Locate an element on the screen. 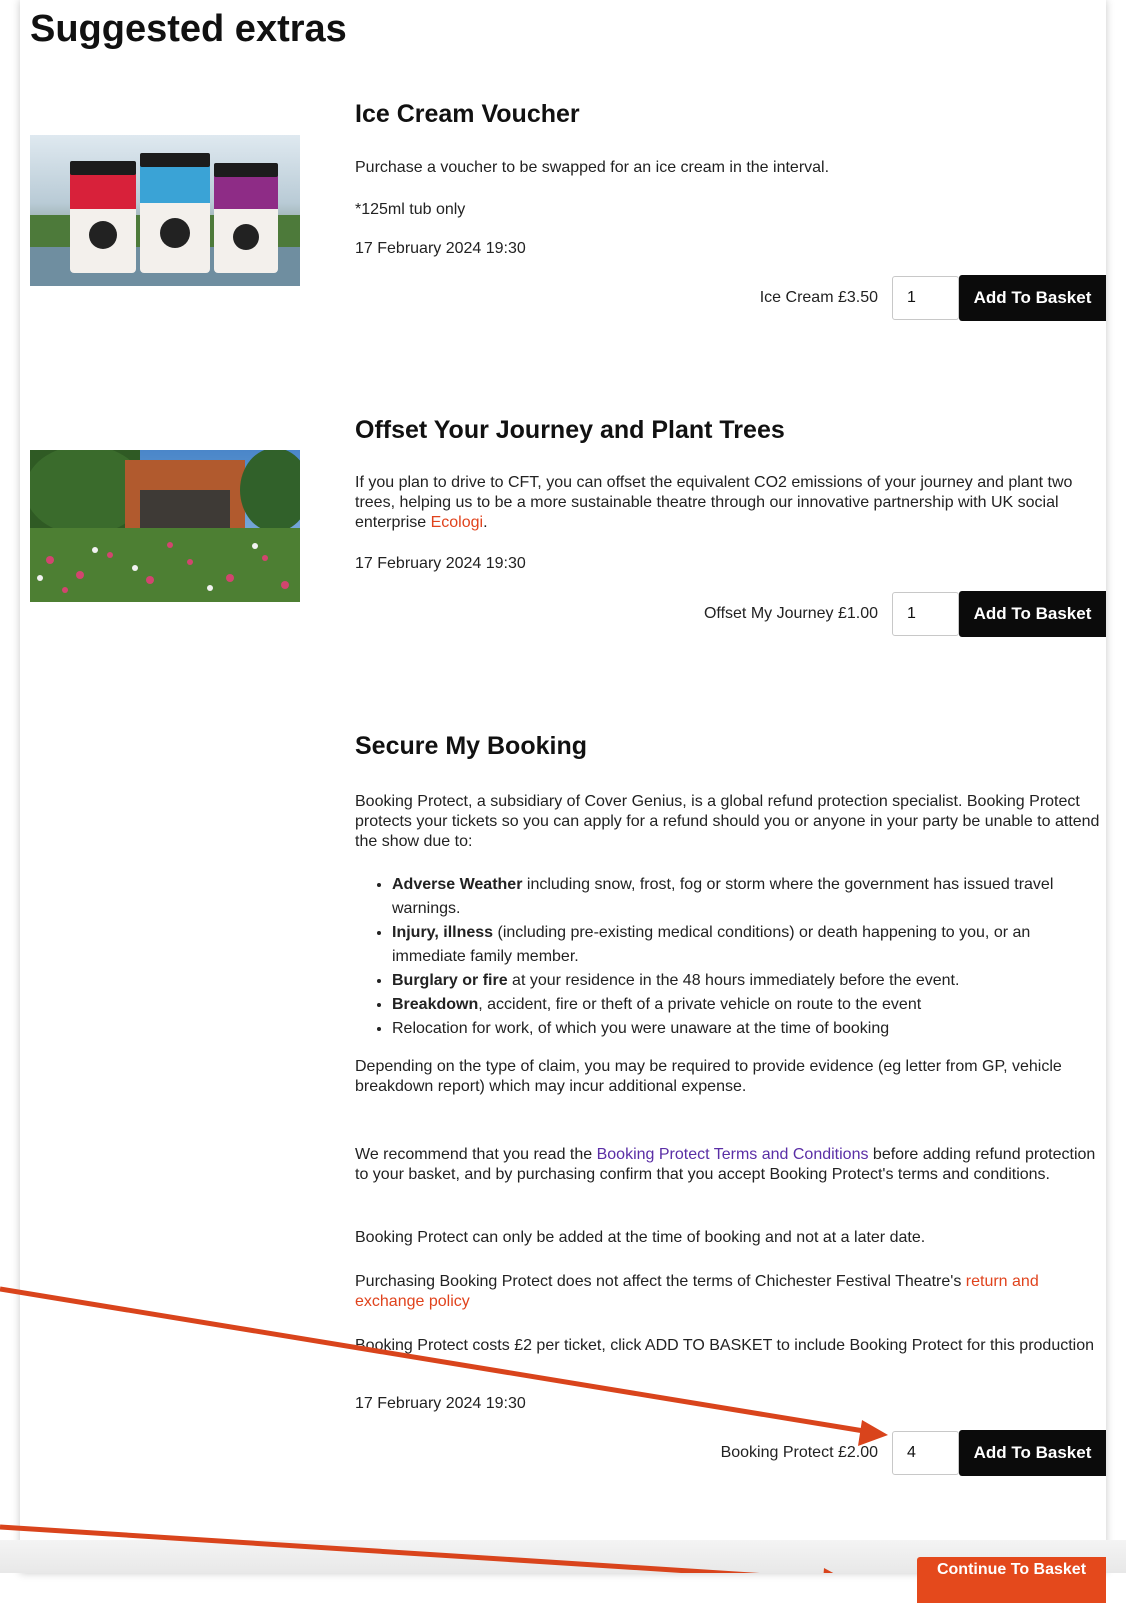 This screenshot has height=1603, width=1126. ice-cream-note: *125ml tub only is located at coordinates (410, 209).